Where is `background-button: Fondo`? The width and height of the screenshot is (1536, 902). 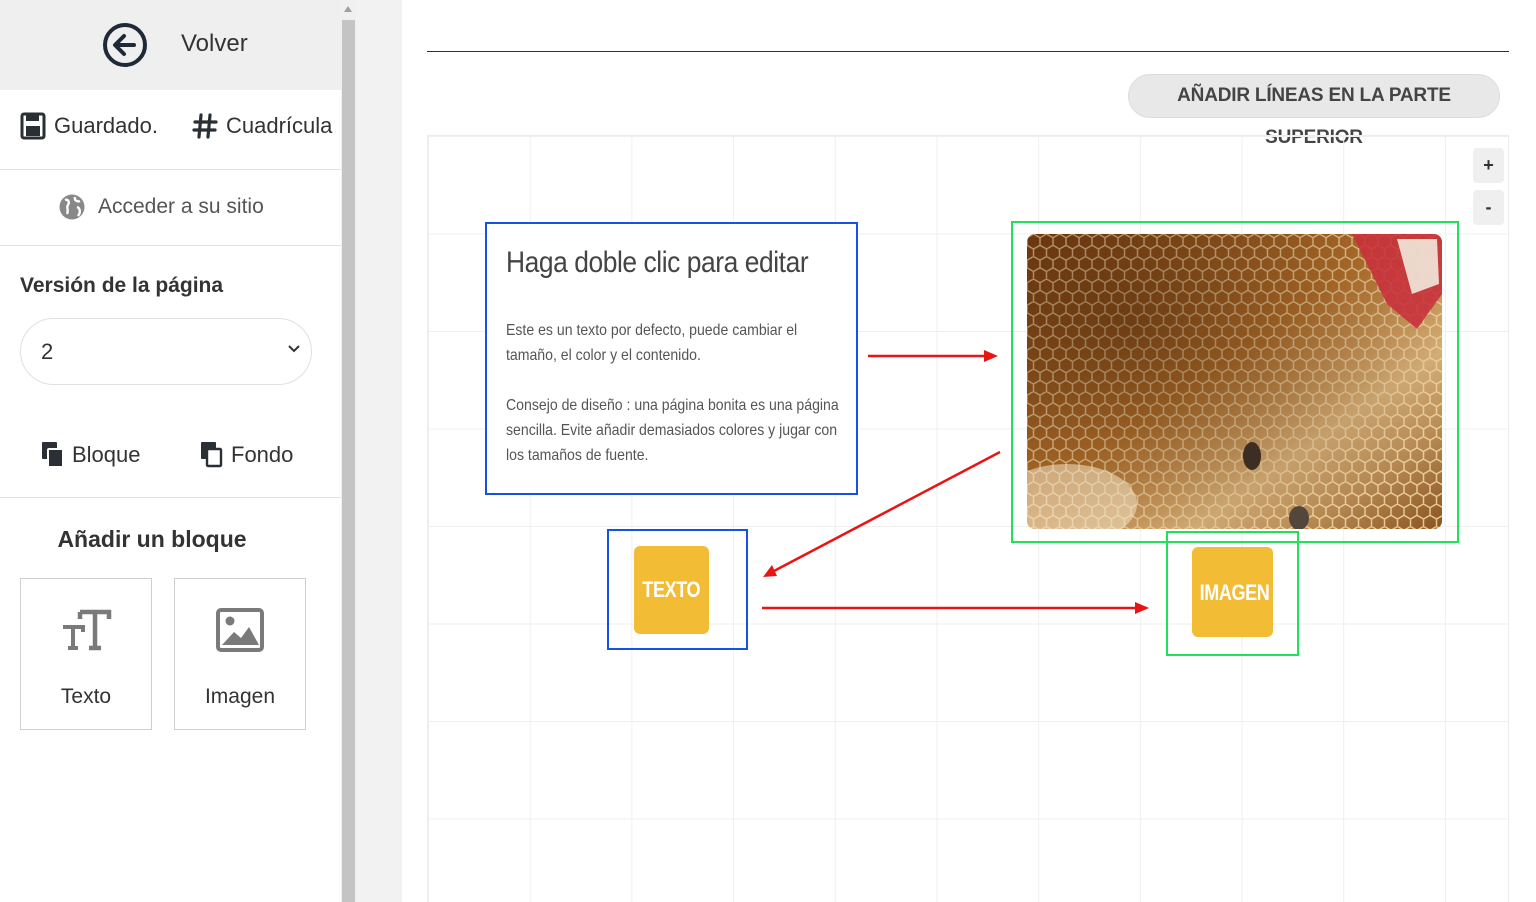 background-button: Fondo is located at coordinates (246, 455).